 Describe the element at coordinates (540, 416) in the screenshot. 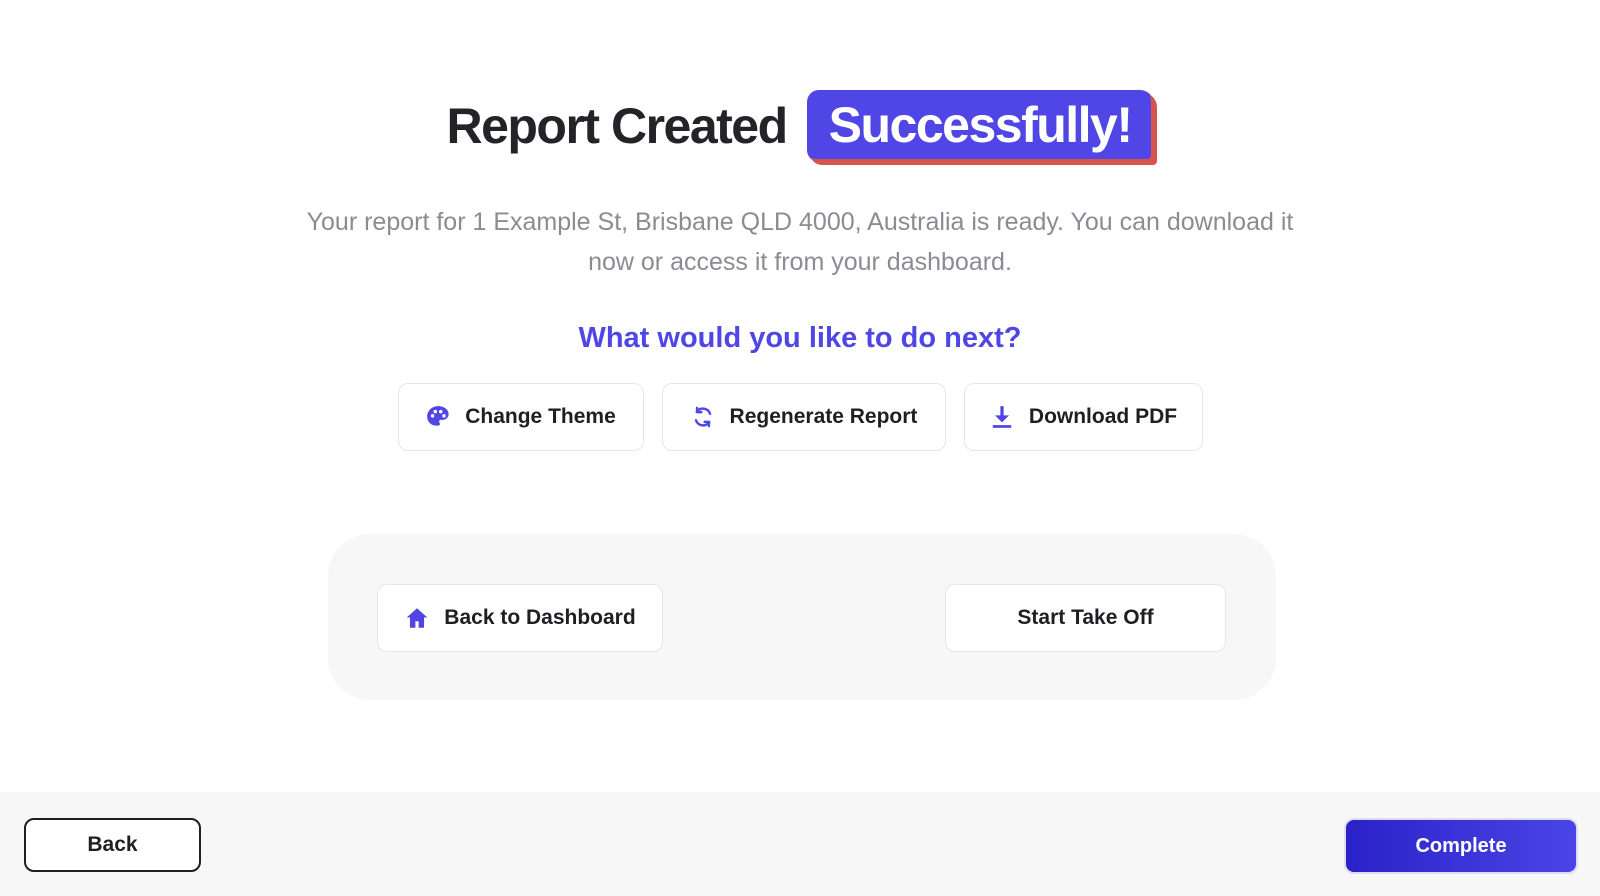

I see `change-theme-label: Change Theme` at that location.